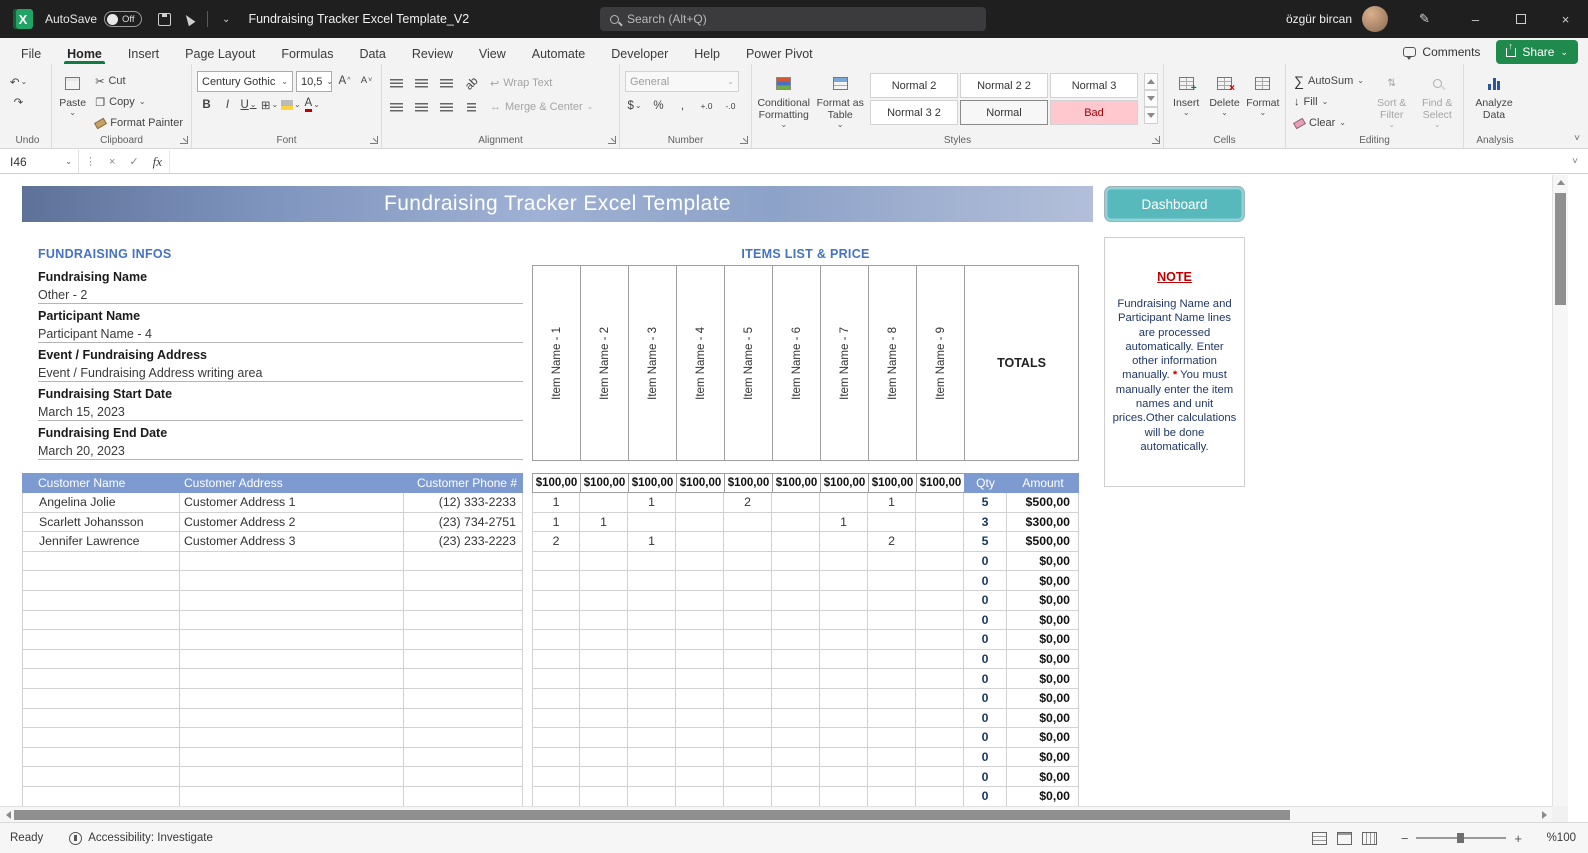 This screenshot has width=1588, height=853. I want to click on tab-home: Home, so click(84, 51).